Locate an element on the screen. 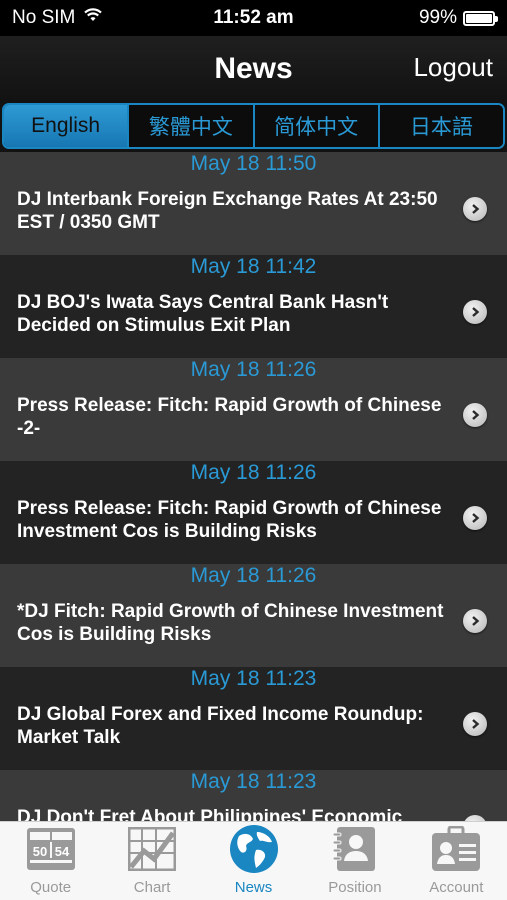 Image resolution: width=507 pixels, height=900 pixels. tab-account: Account is located at coordinates (456, 861).